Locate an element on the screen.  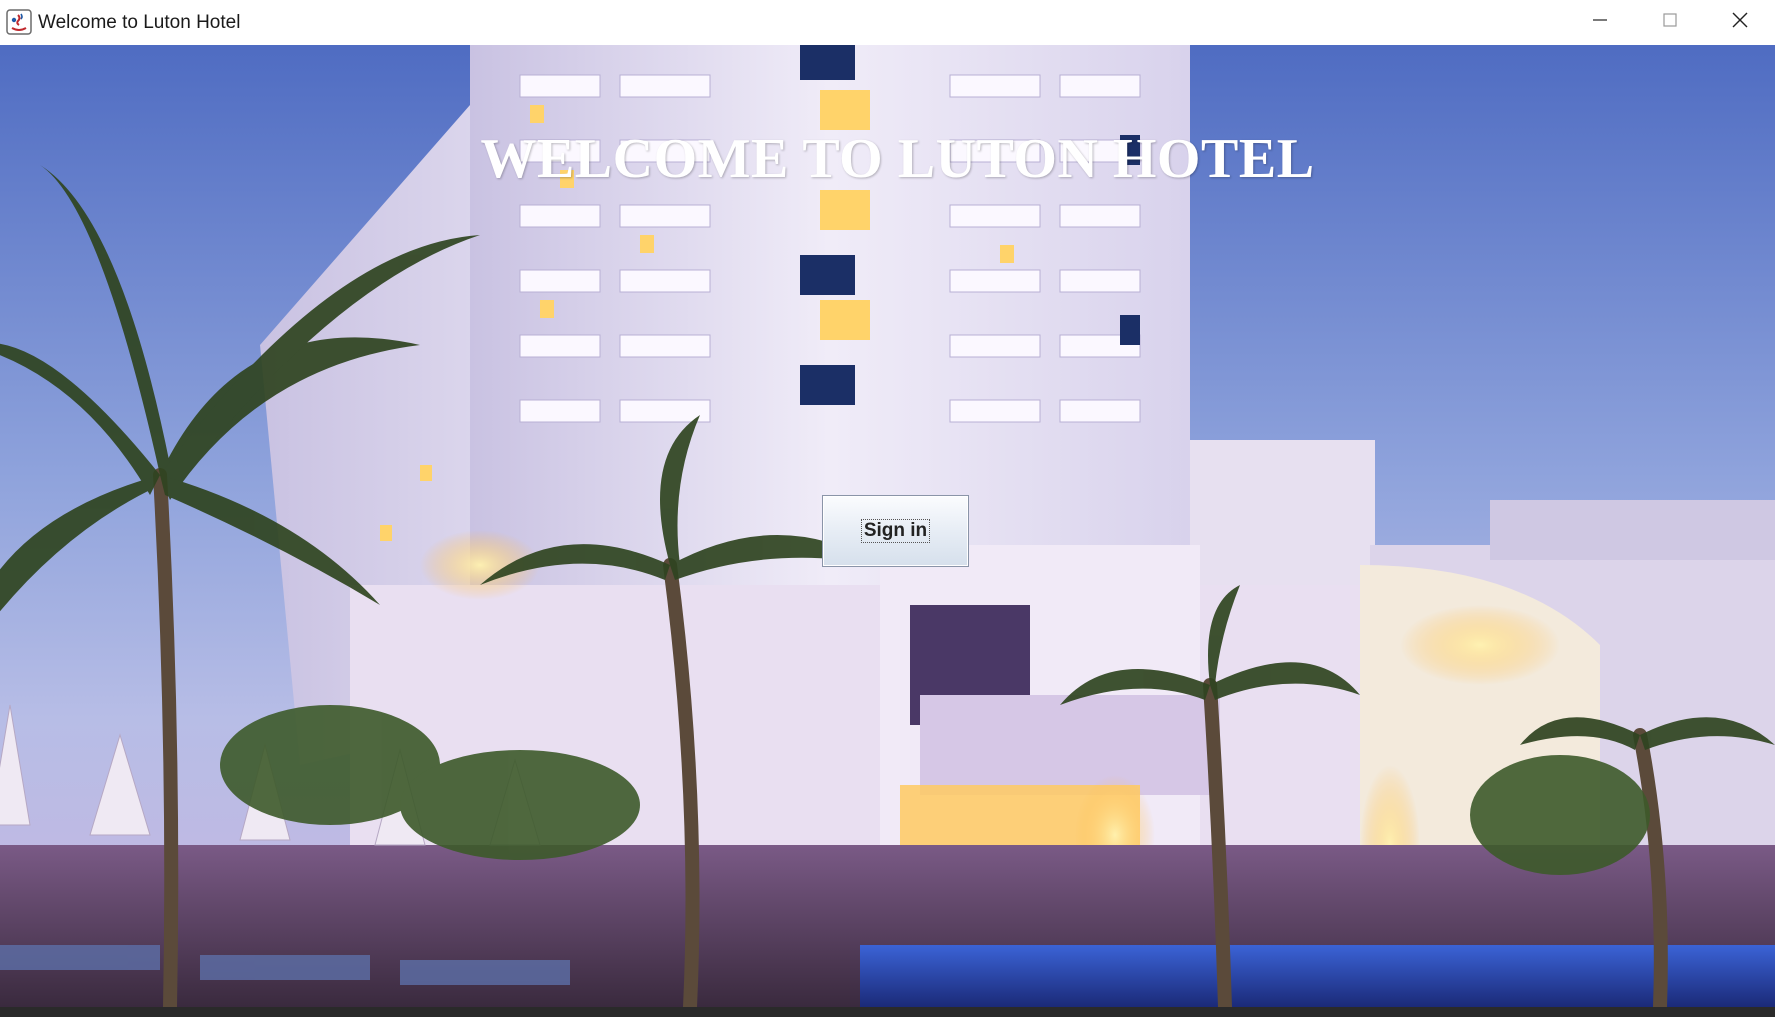
title-bar: Welcome to Luton Hotel is located at coordinates (887, 23).